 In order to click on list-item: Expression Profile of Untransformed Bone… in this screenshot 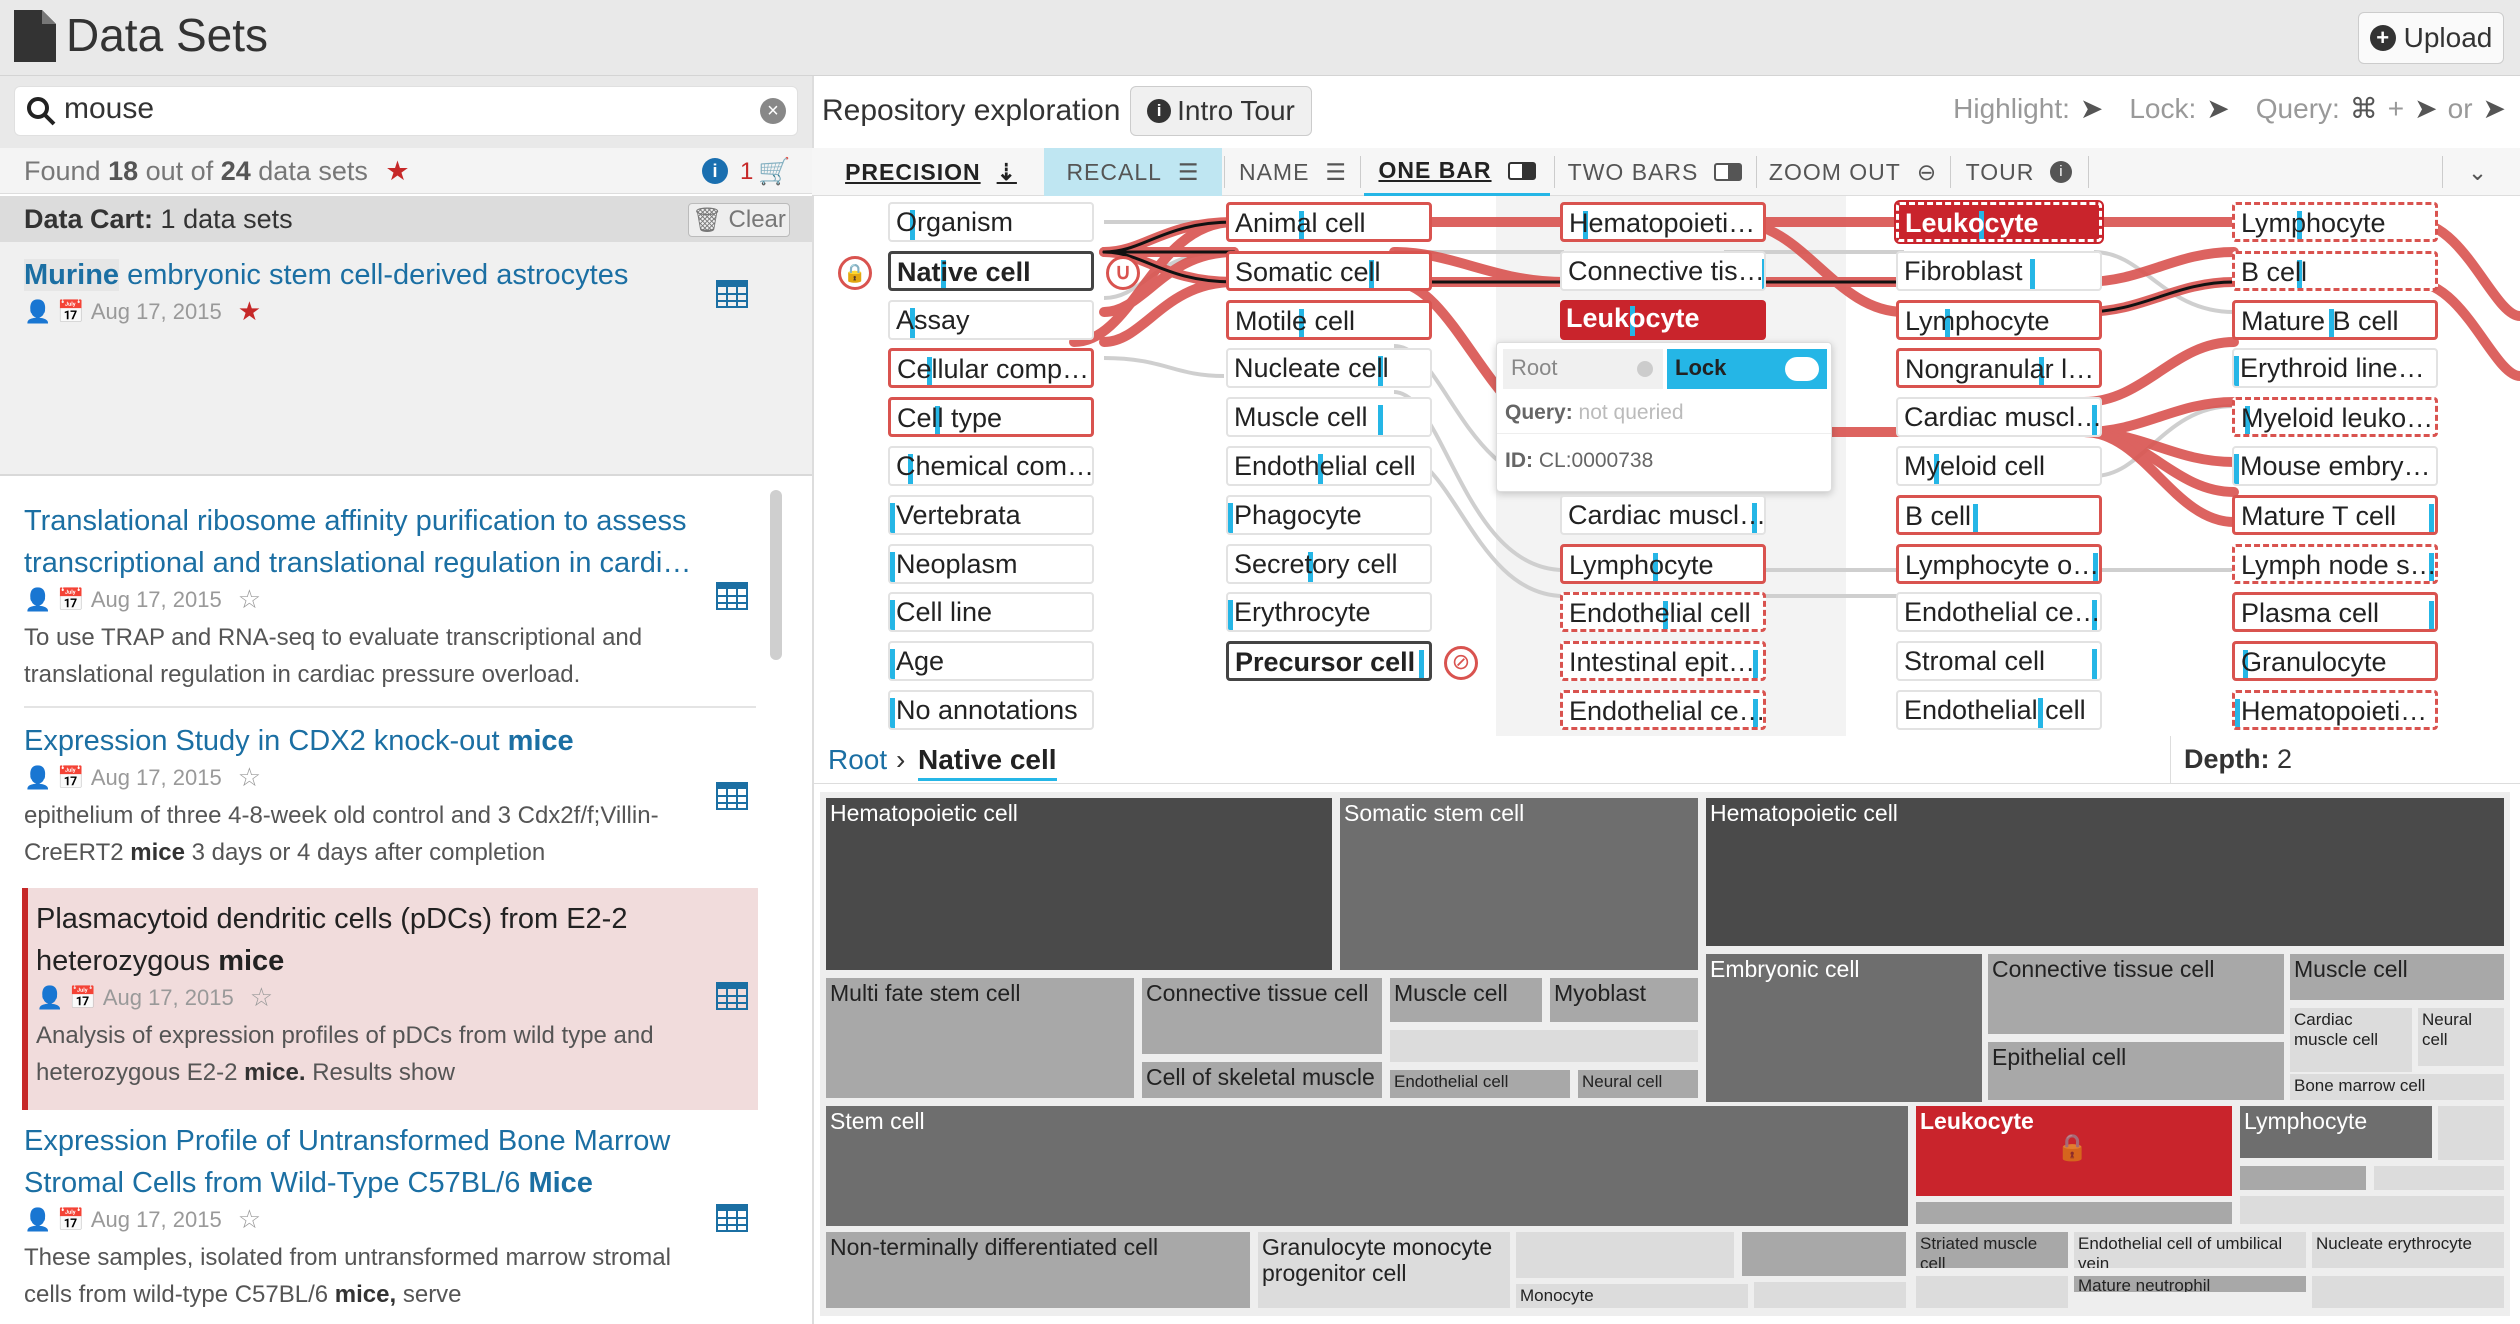, I will do `click(369, 1216)`.